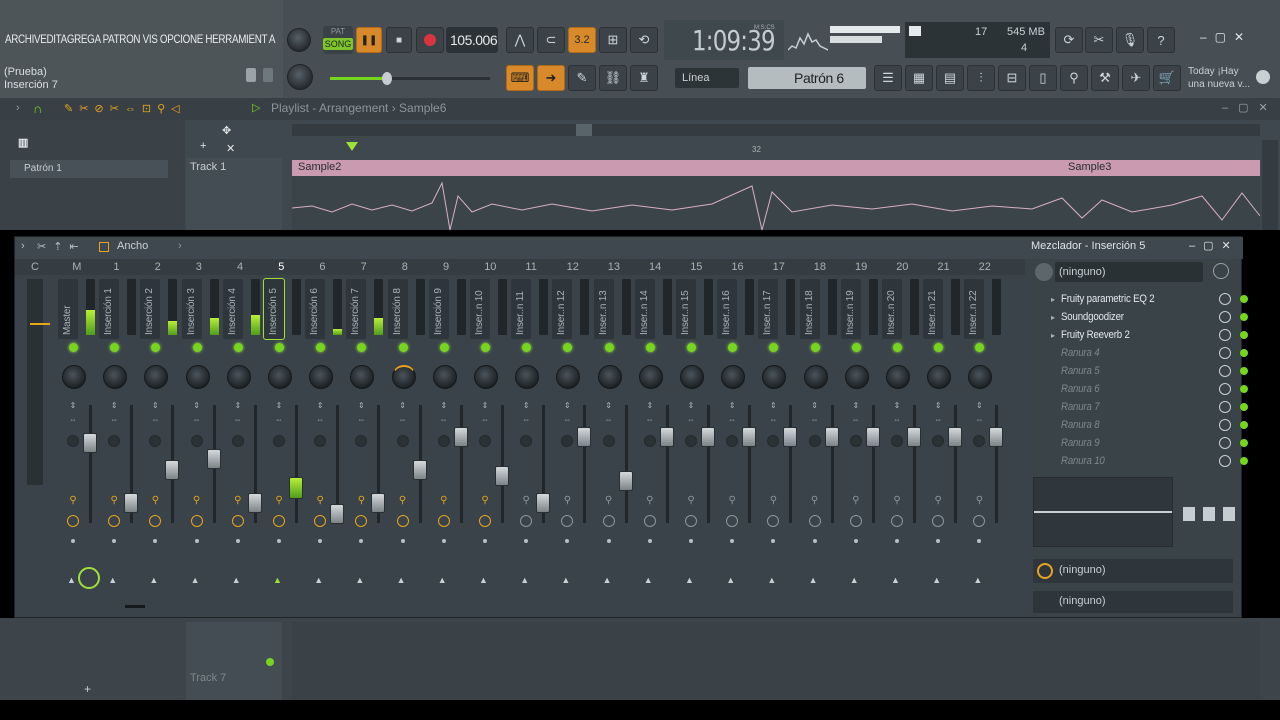 Image resolution: width=1280 pixels, height=720 pixels. Describe the element at coordinates (104, 247) in the screenshot. I see `view-toggle-icon` at that location.